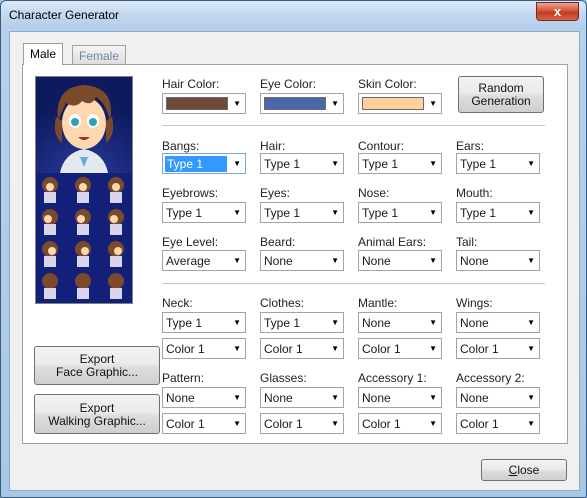 The image size is (587, 498). I want to click on accessory-1-type-combo: None ▼, so click(400, 397).